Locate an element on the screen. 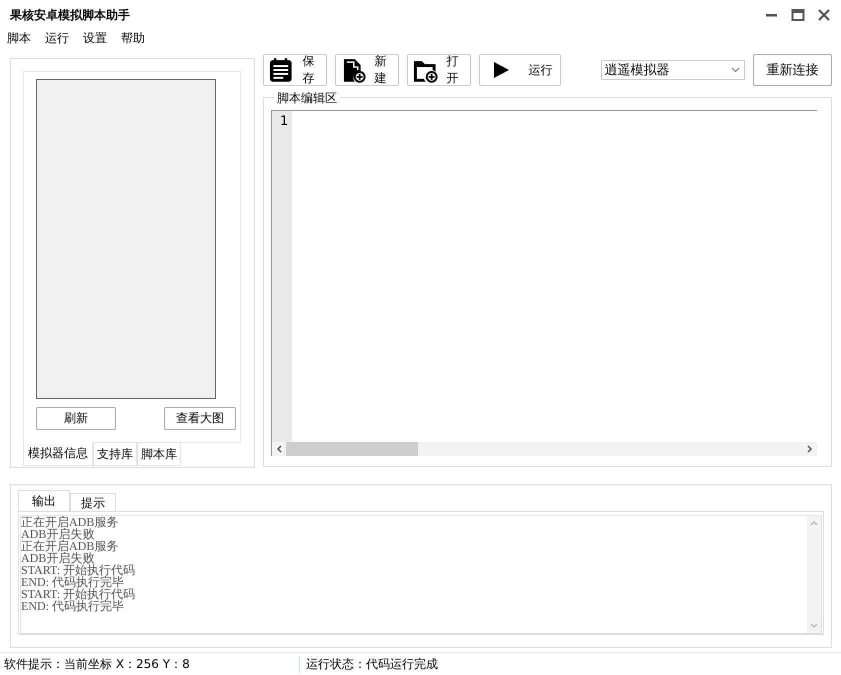  menu-item: 脚本 is located at coordinates (19, 38).